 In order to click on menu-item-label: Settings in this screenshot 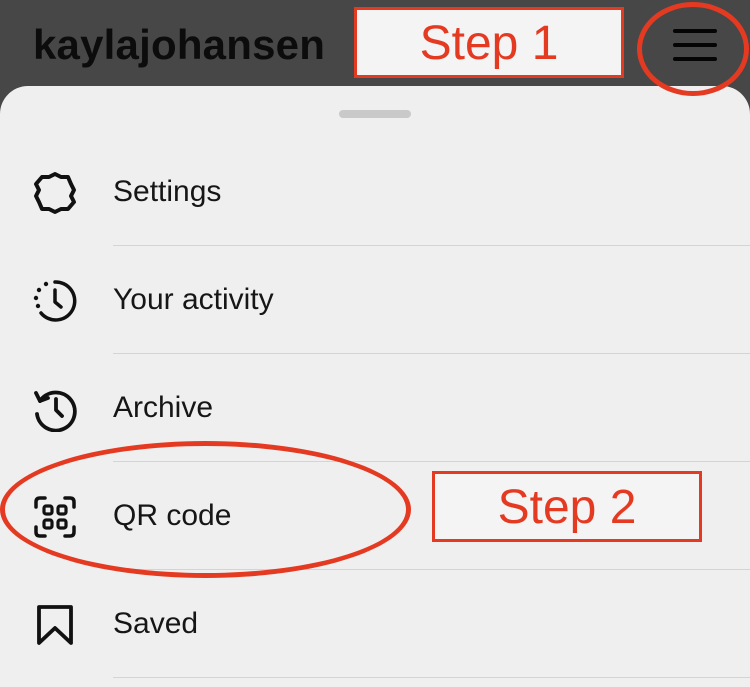, I will do `click(167, 191)`.